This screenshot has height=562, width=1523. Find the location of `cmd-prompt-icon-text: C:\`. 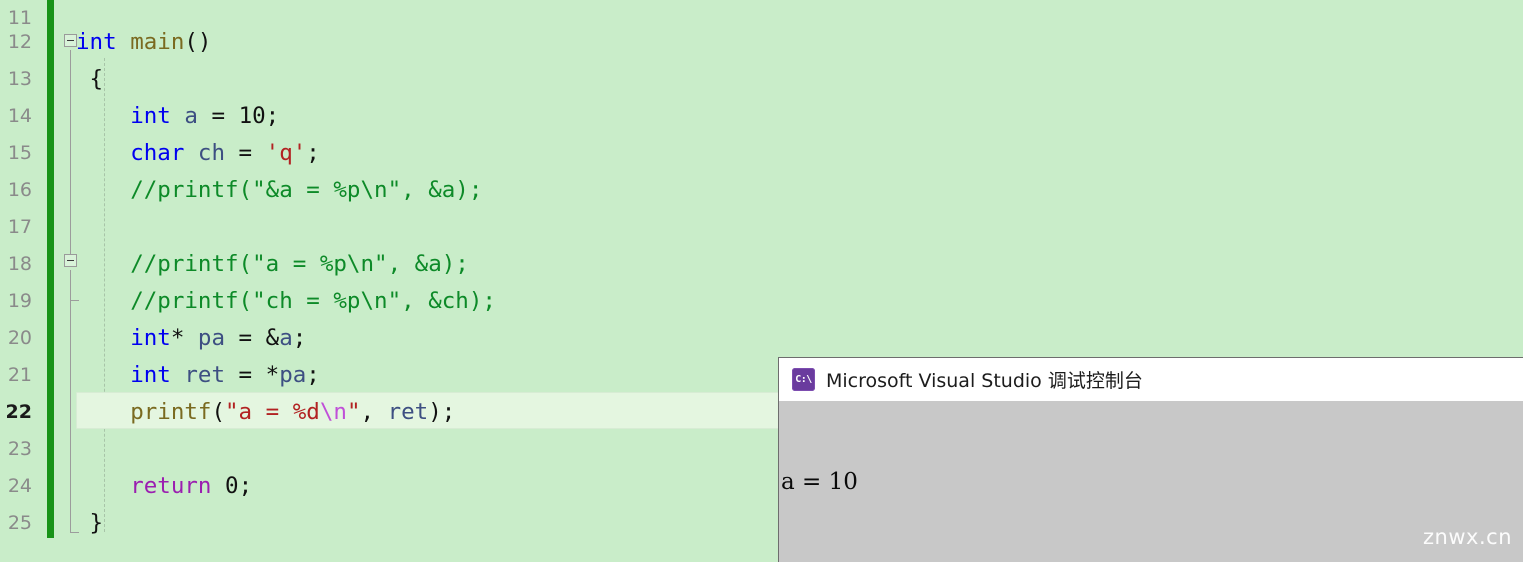

cmd-prompt-icon-text: C:\ is located at coordinates (803, 379).